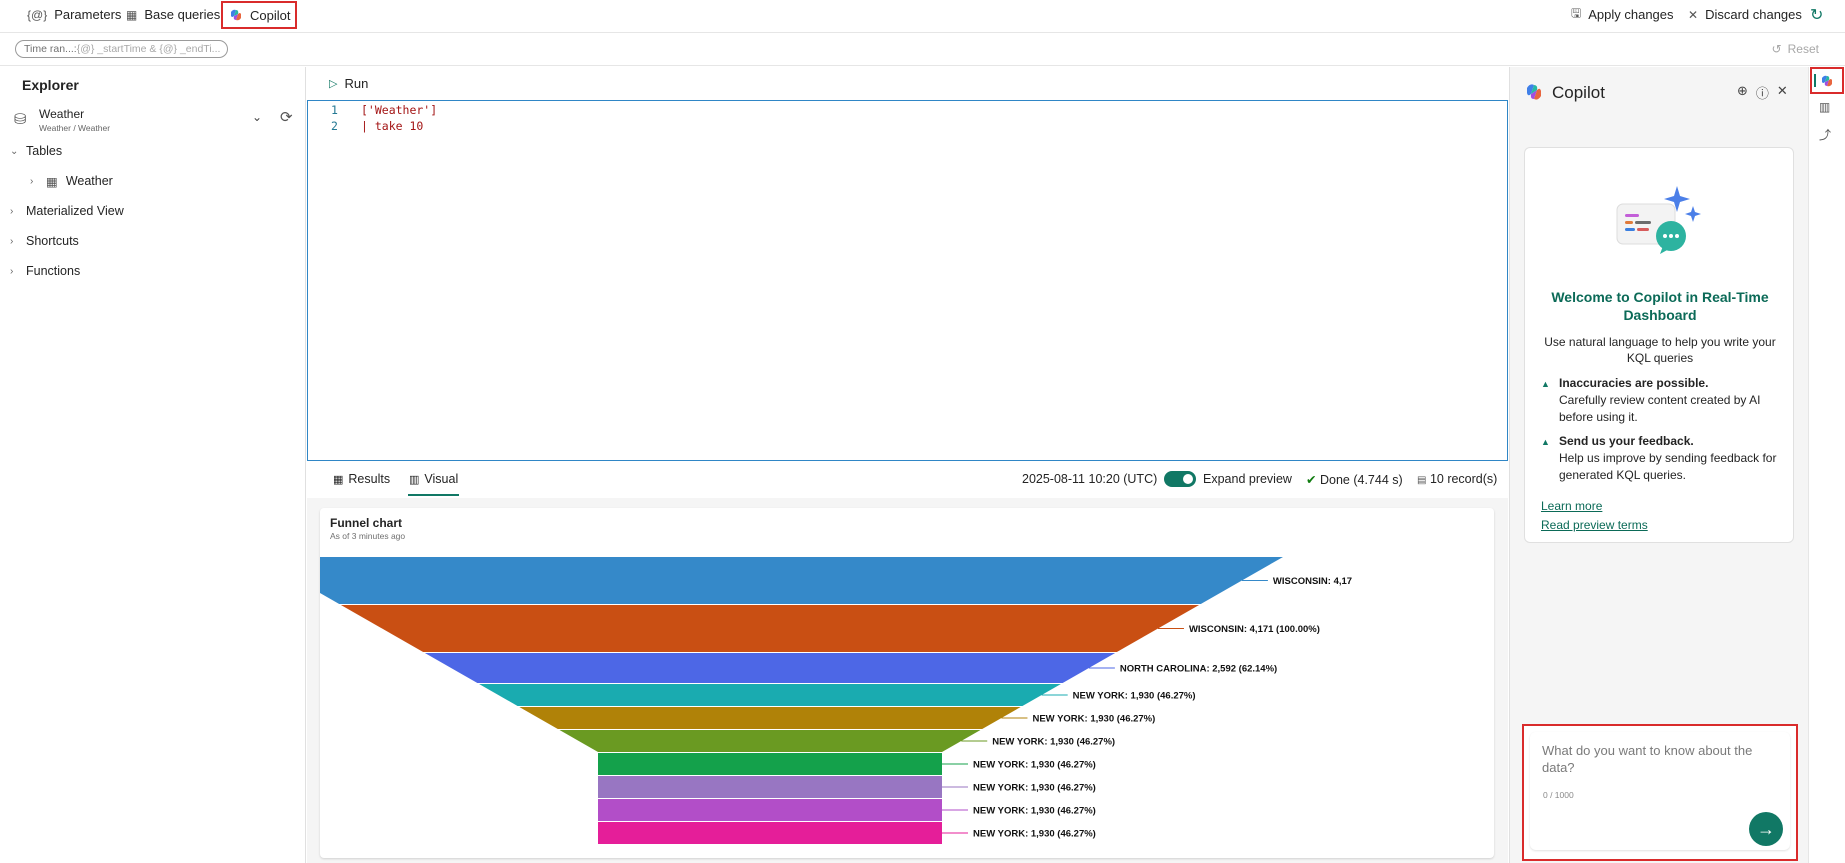 This screenshot has width=1845, height=863. What do you see at coordinates (368, 536) in the screenshot?
I see `chart-subtitle: As of 3 minutes ago` at bounding box center [368, 536].